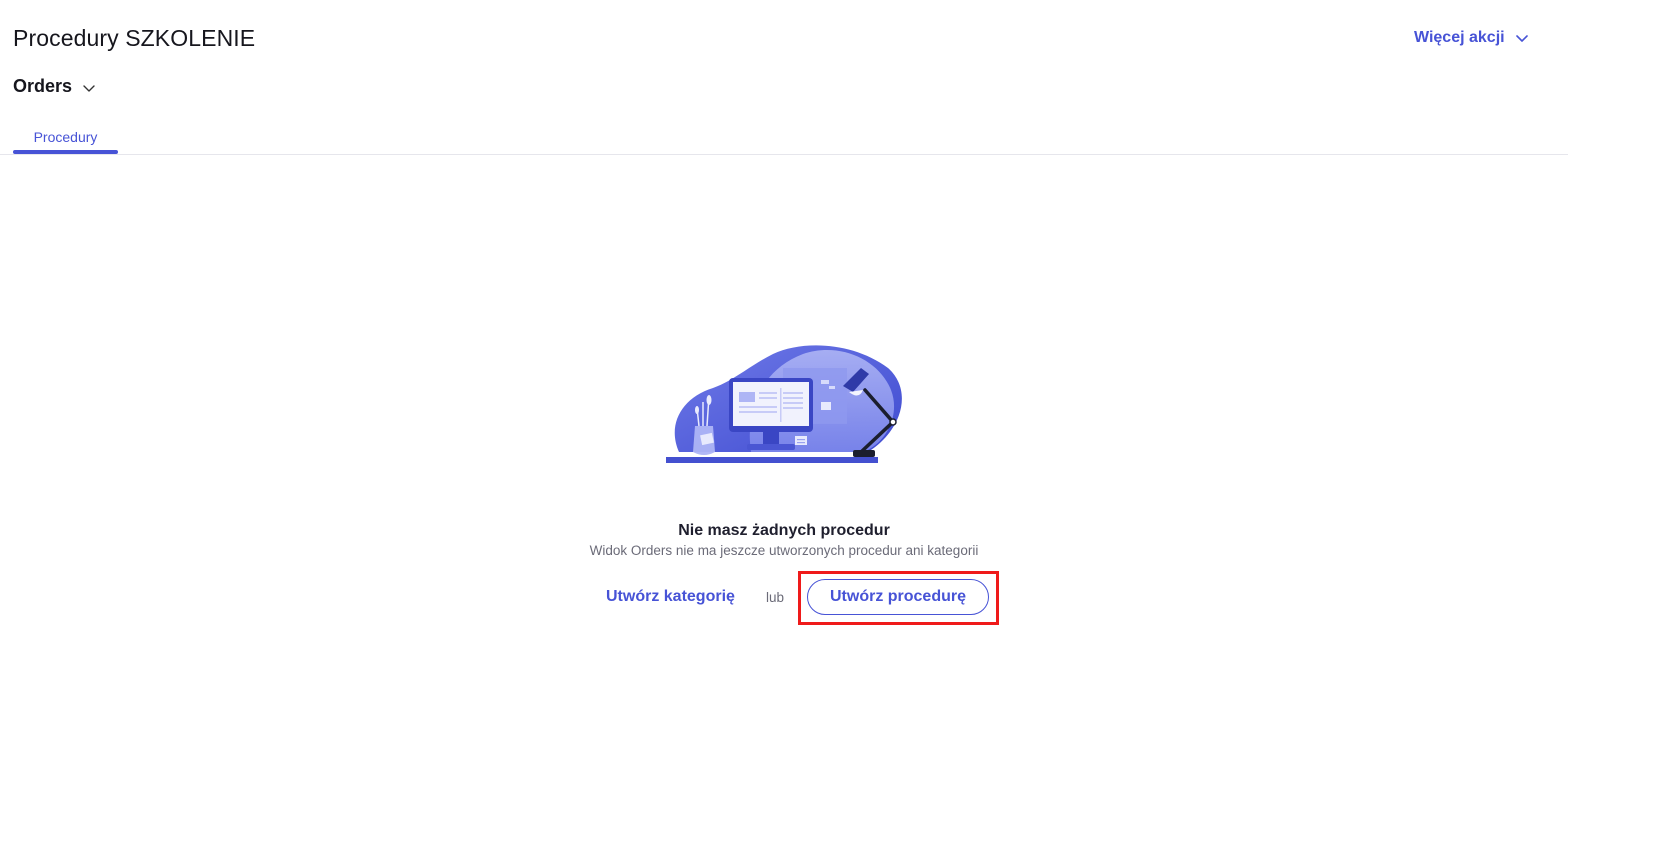 This screenshot has height=849, width=1661. I want to click on view-selector: Orders, so click(54, 86).